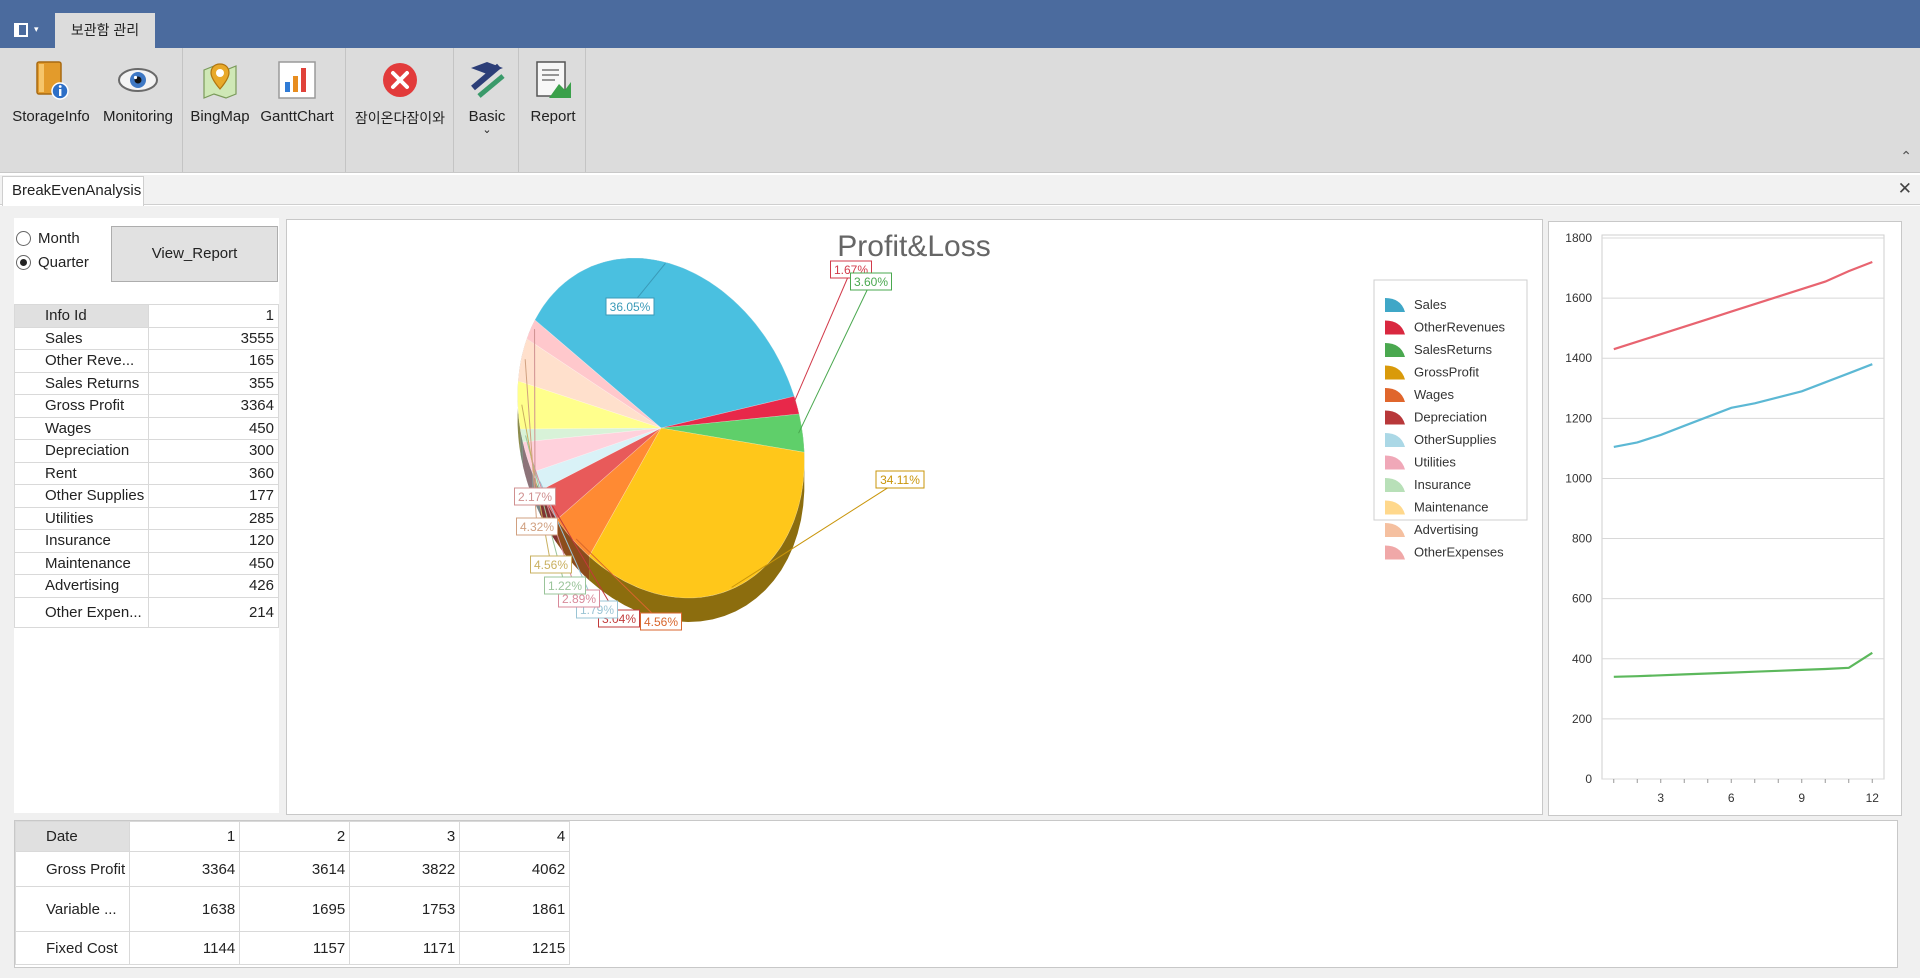 The image size is (1920, 978). Describe the element at coordinates (51, 116) in the screenshot. I see `storage-info-label: StorageInfo` at that location.